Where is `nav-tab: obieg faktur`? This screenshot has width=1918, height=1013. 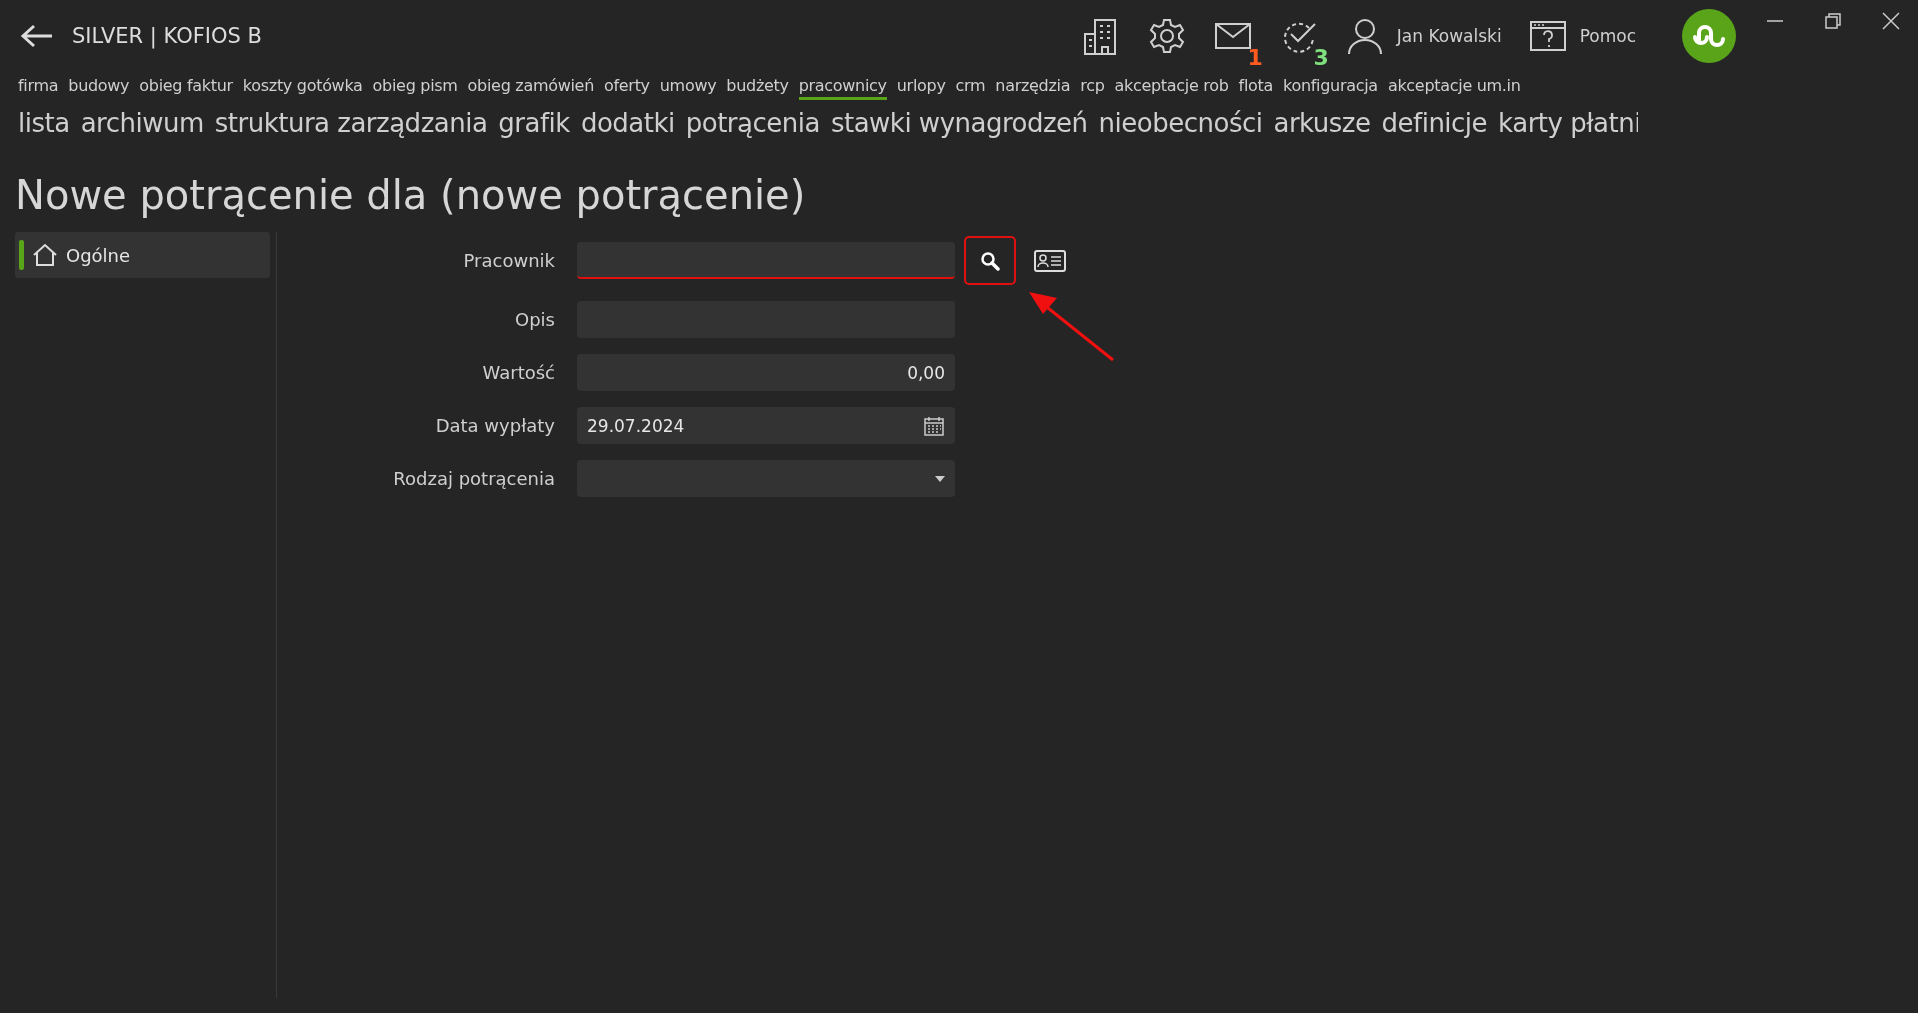
nav-tab: obieg faktur is located at coordinates (186, 88).